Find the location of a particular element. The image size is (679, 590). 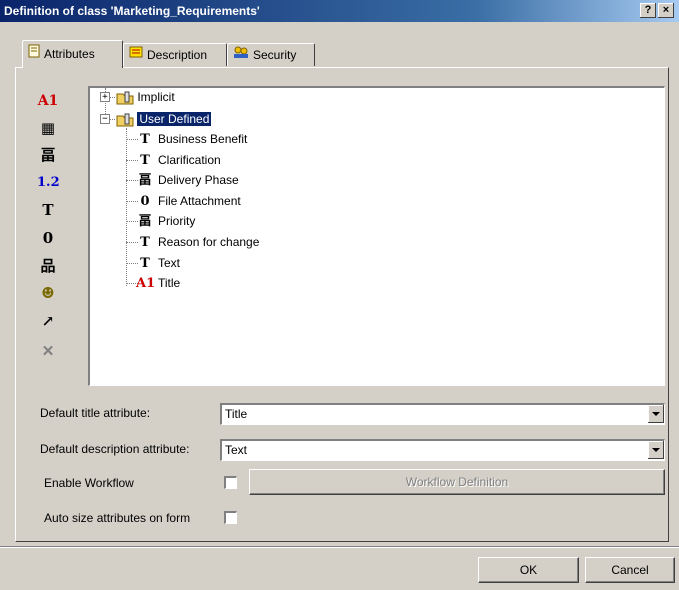

tree-attr-item: T Business Benefit is located at coordinates (191, 139).